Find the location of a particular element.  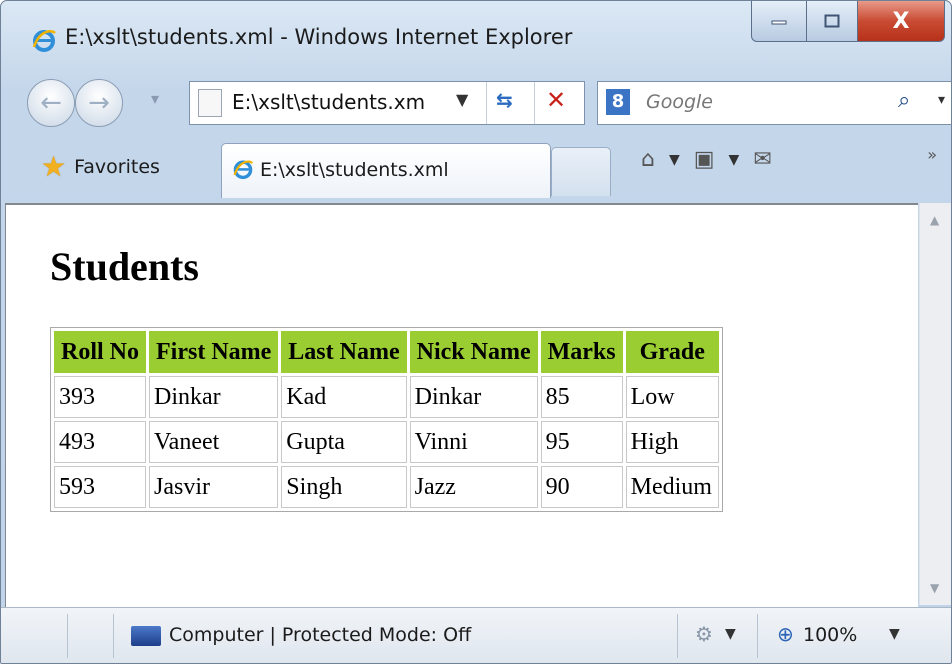

minimize-button is located at coordinates (779, 21).